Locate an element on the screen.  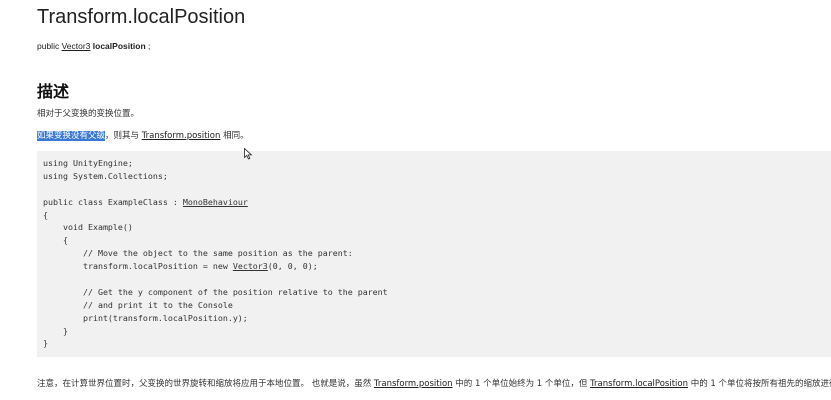
description-parent-note-end: 相同。 is located at coordinates (234, 136).